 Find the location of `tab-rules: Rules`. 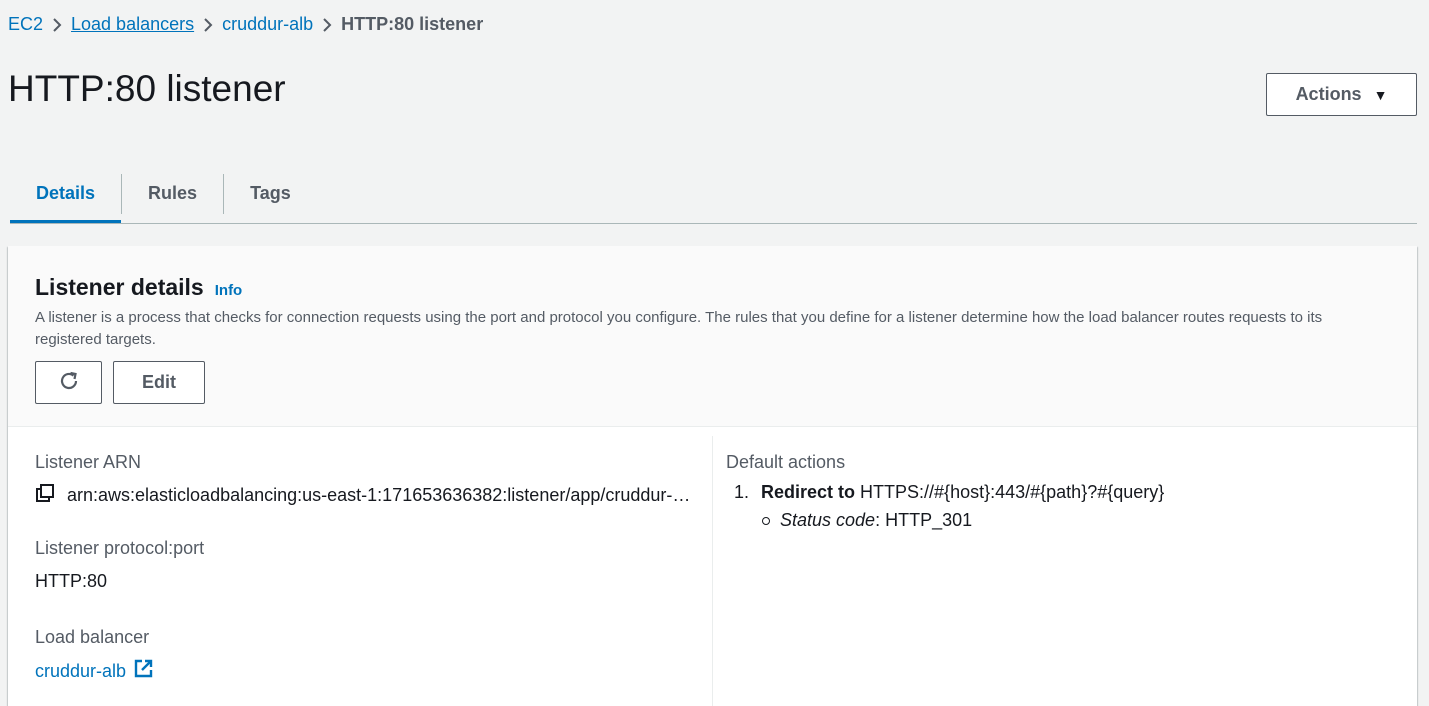

tab-rules: Rules is located at coordinates (172, 193).